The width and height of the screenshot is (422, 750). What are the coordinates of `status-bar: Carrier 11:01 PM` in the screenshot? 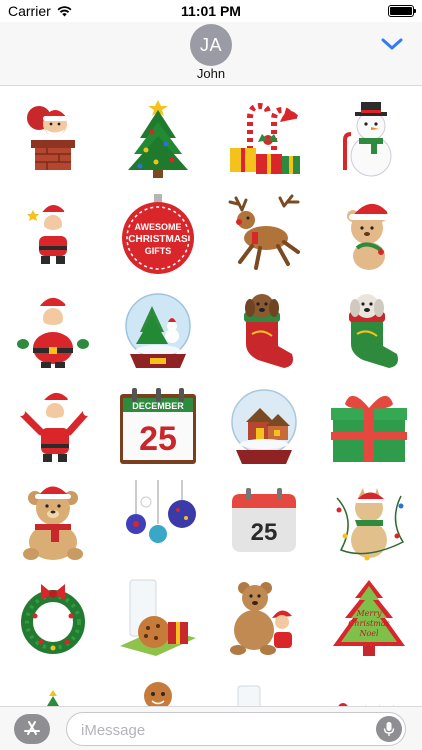 It's located at (211, 11).